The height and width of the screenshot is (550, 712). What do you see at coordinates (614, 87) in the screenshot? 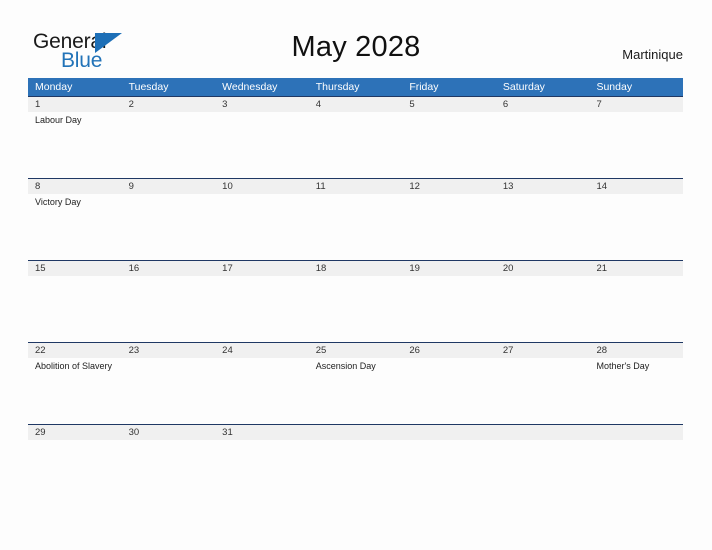
I see `day-header-sunday: Sunday` at bounding box center [614, 87].